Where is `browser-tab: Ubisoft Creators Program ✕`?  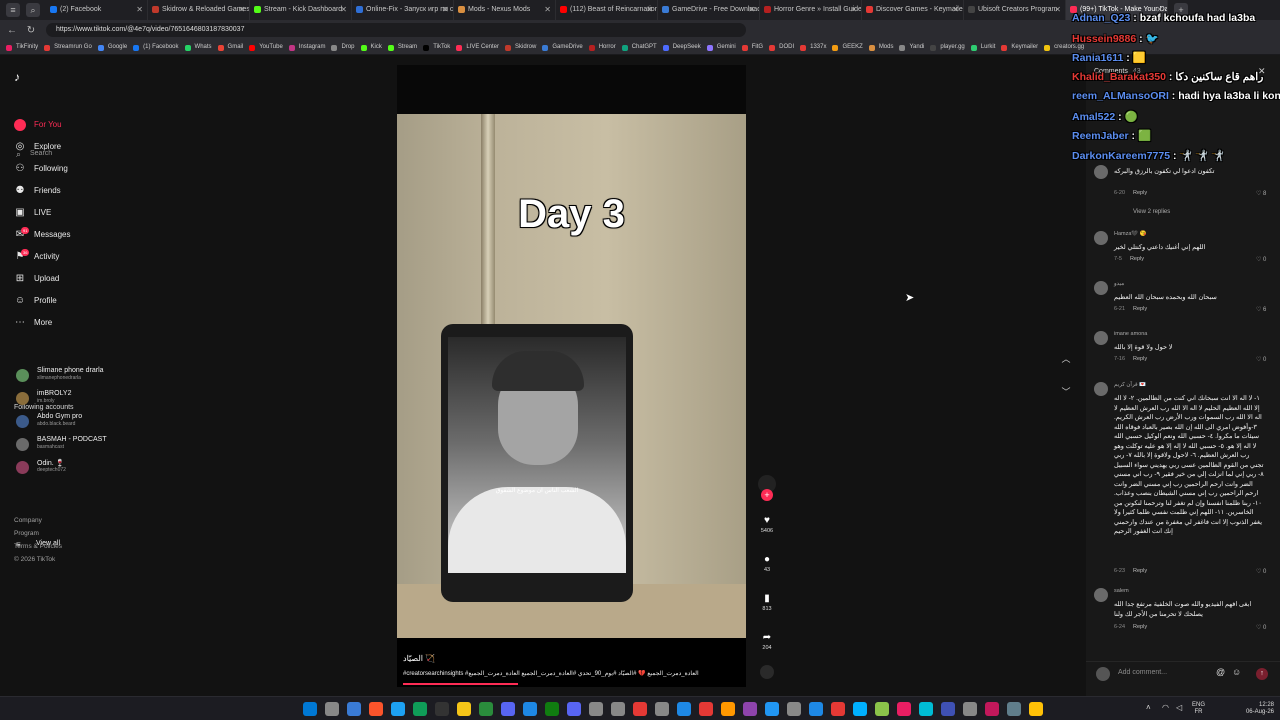
browser-tab: Ubisoft Creators Program ✕ is located at coordinates (1015, 10).